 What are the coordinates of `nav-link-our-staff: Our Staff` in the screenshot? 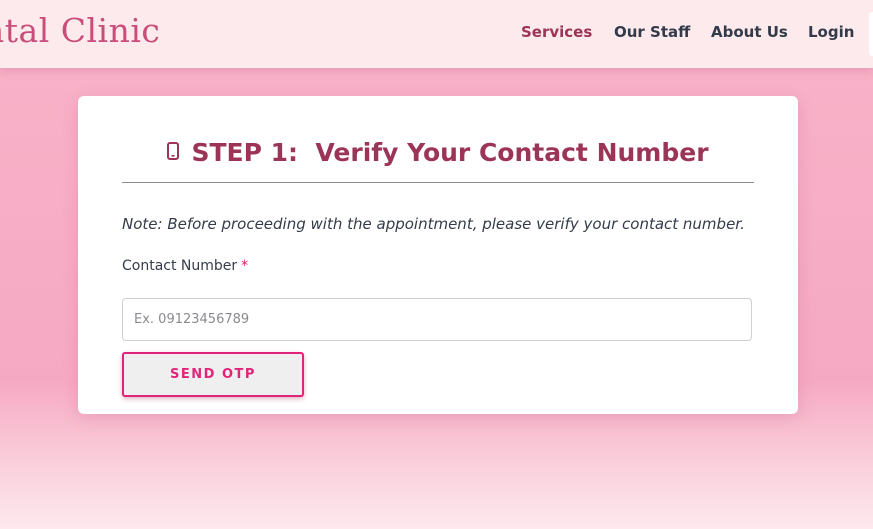 It's located at (652, 32).